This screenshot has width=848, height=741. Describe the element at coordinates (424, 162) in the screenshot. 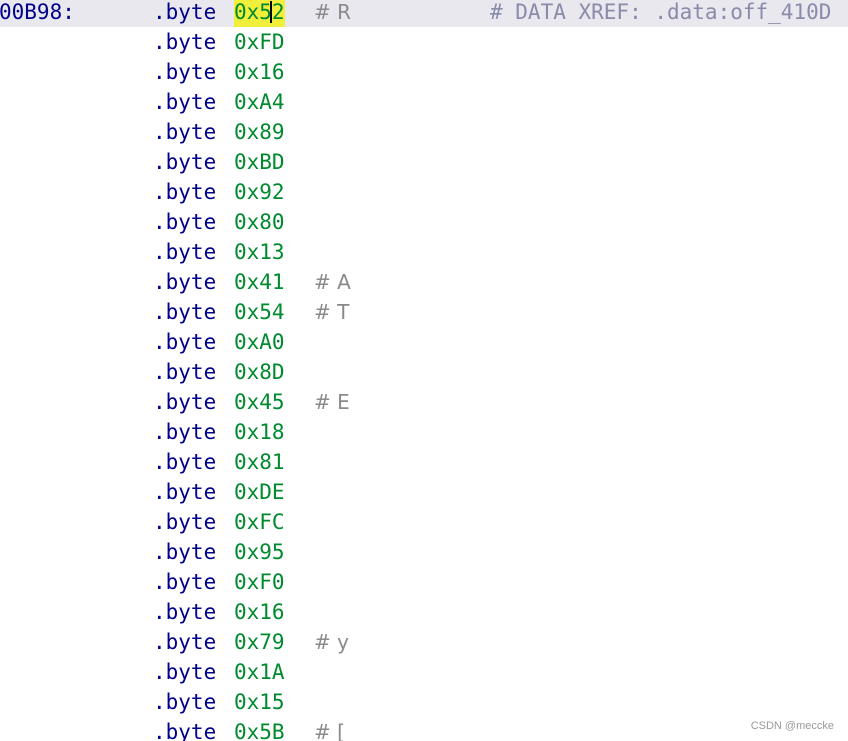

I see `listing-line: .byte 0xBD` at that location.